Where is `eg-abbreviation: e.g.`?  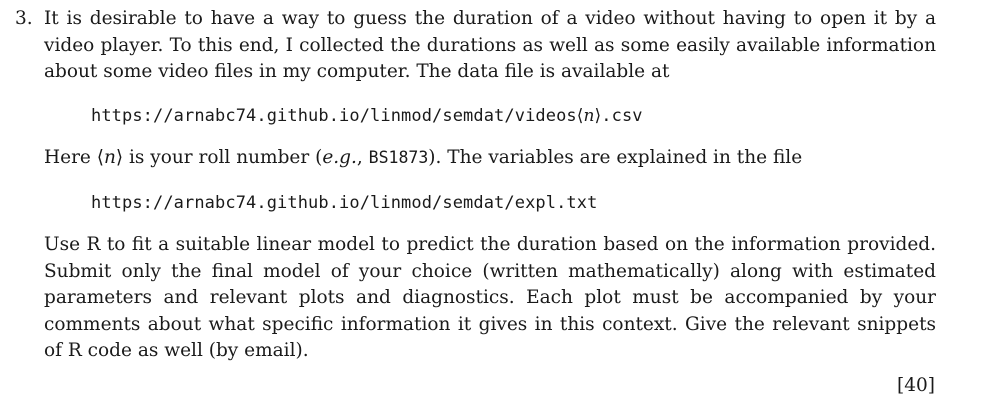
eg-abbreviation: e.g. is located at coordinates (339, 157).